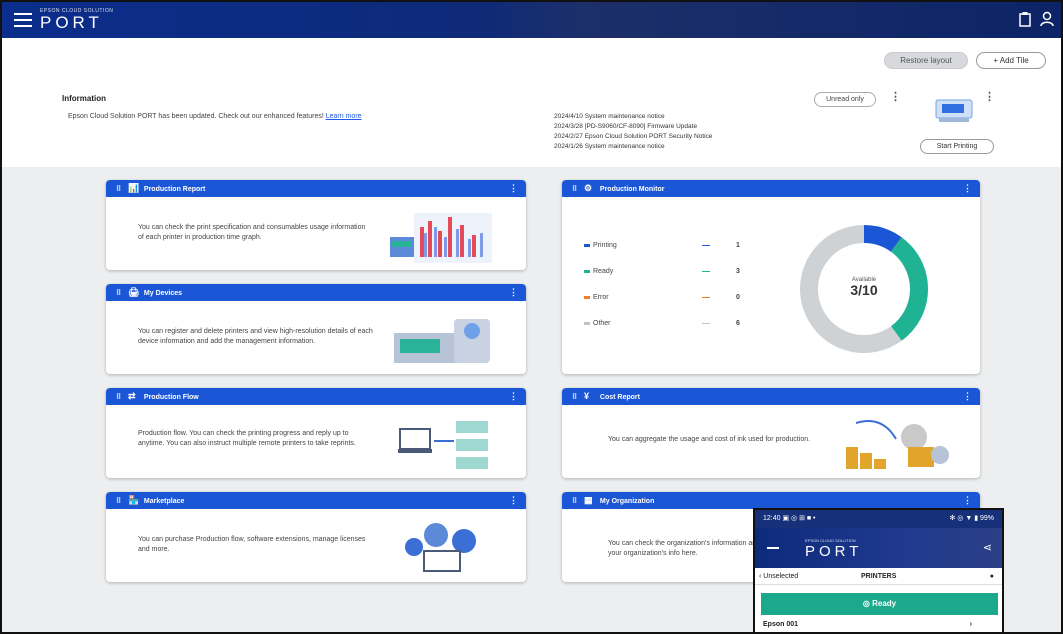 This screenshot has height=634, width=1063. Describe the element at coordinates (316, 292) in the screenshot. I see `card-header: ⠿ 🖨 My Devices ⋮` at that location.